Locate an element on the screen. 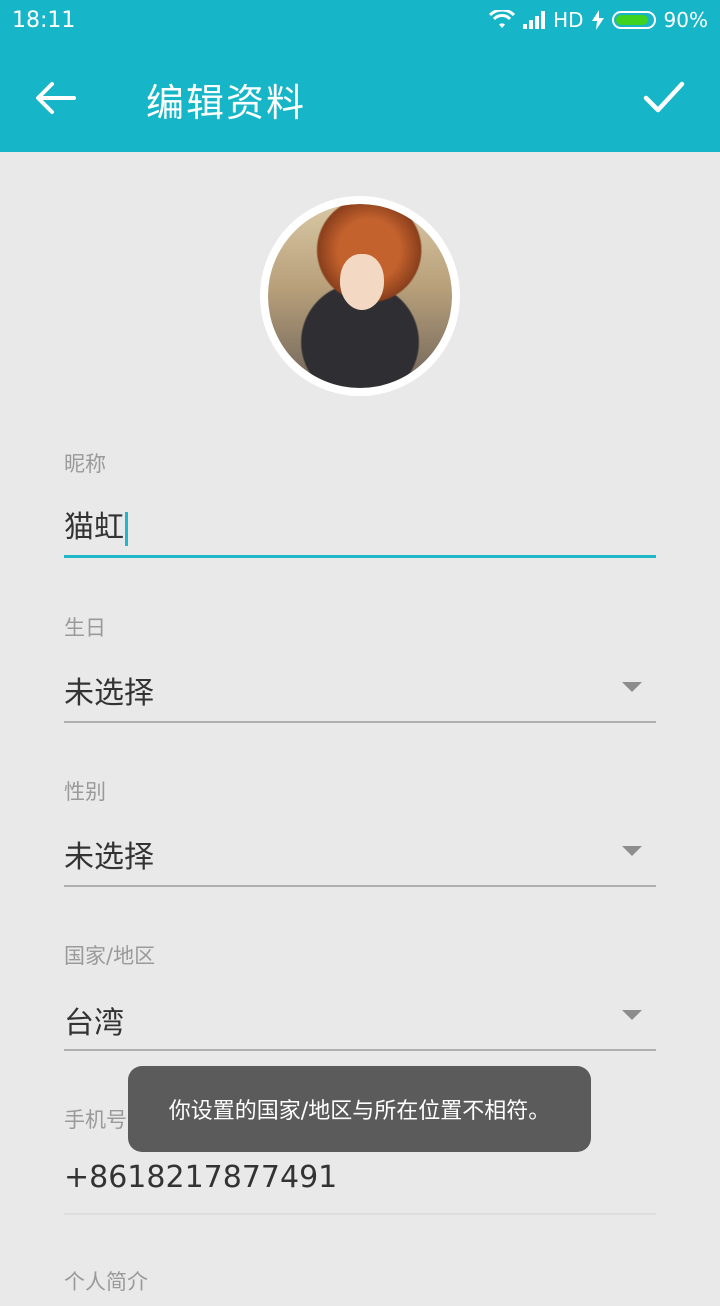 The image size is (720, 1306). nickname-input: 猫虹 is located at coordinates (96, 524).